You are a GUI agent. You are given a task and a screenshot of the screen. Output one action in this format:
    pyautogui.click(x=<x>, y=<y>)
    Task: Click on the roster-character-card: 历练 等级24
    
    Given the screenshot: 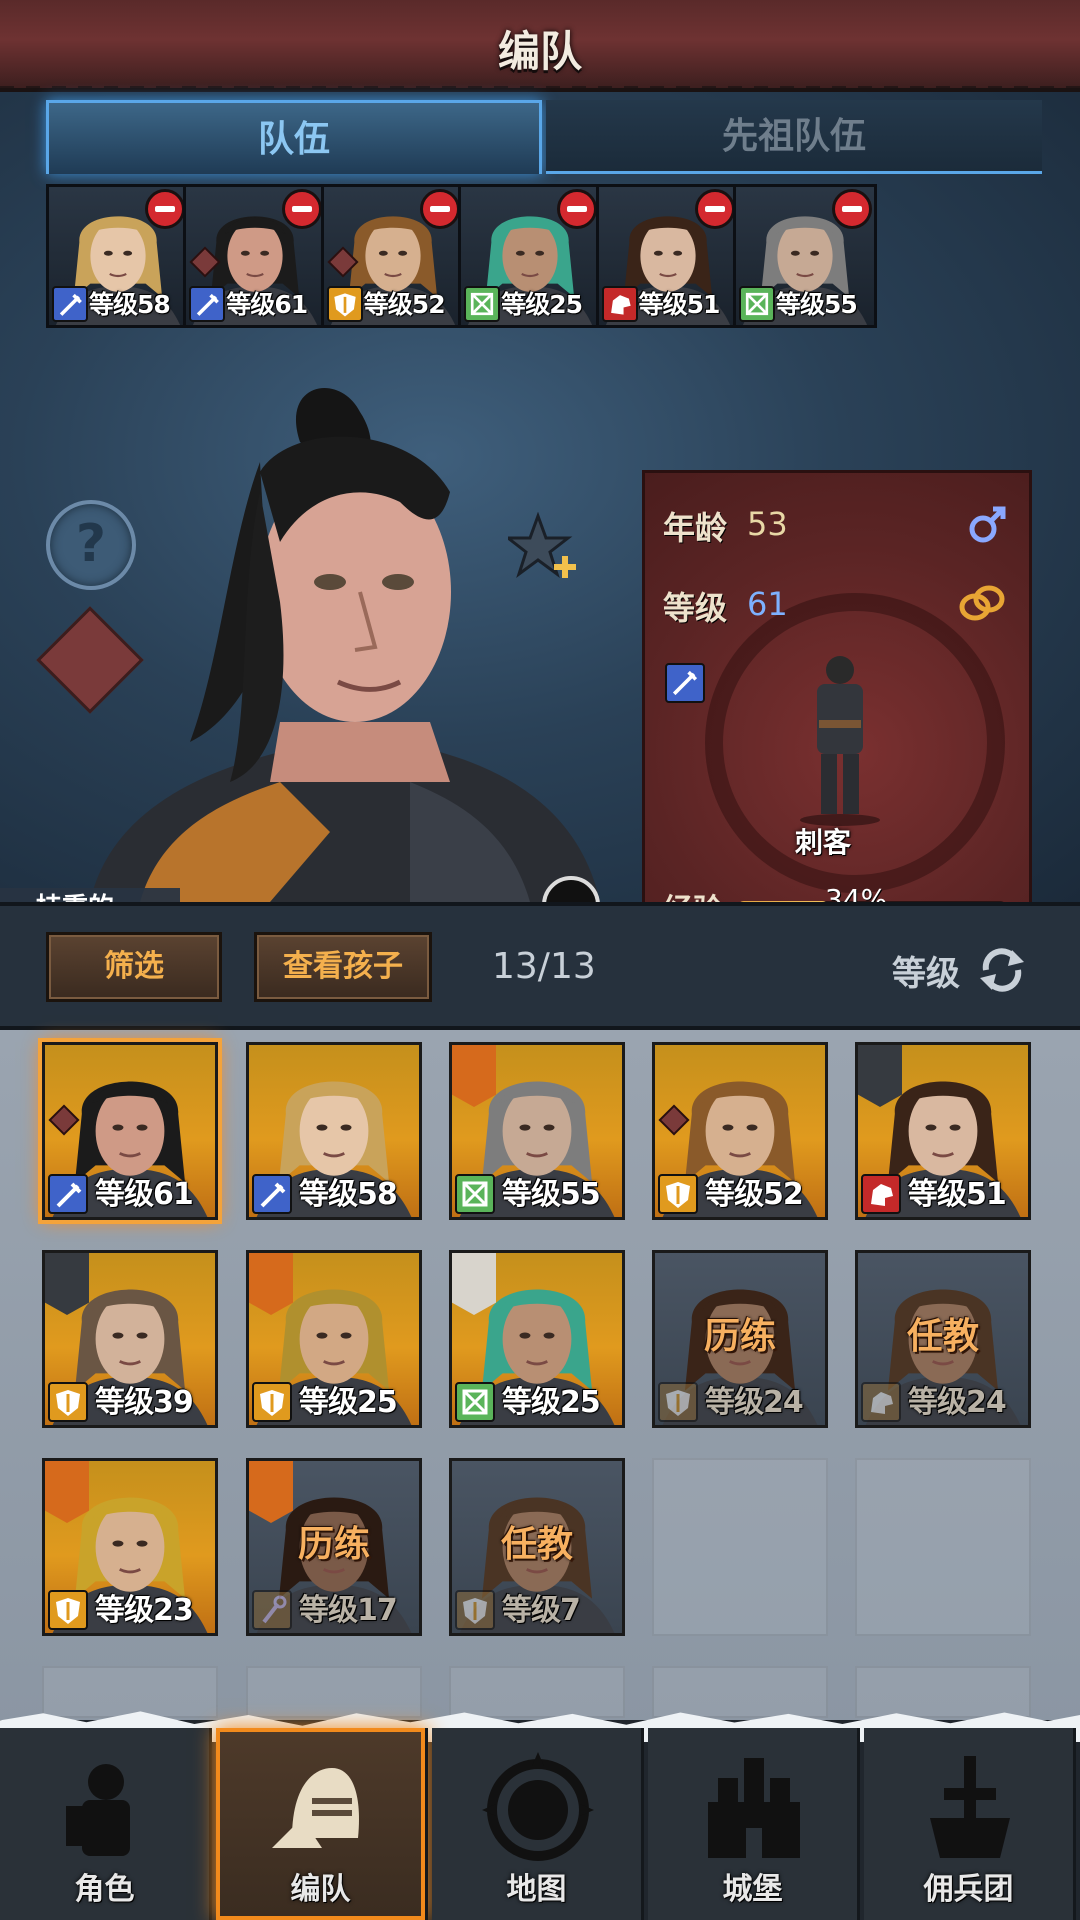 What is the action you would take?
    pyautogui.click(x=740, y=1339)
    